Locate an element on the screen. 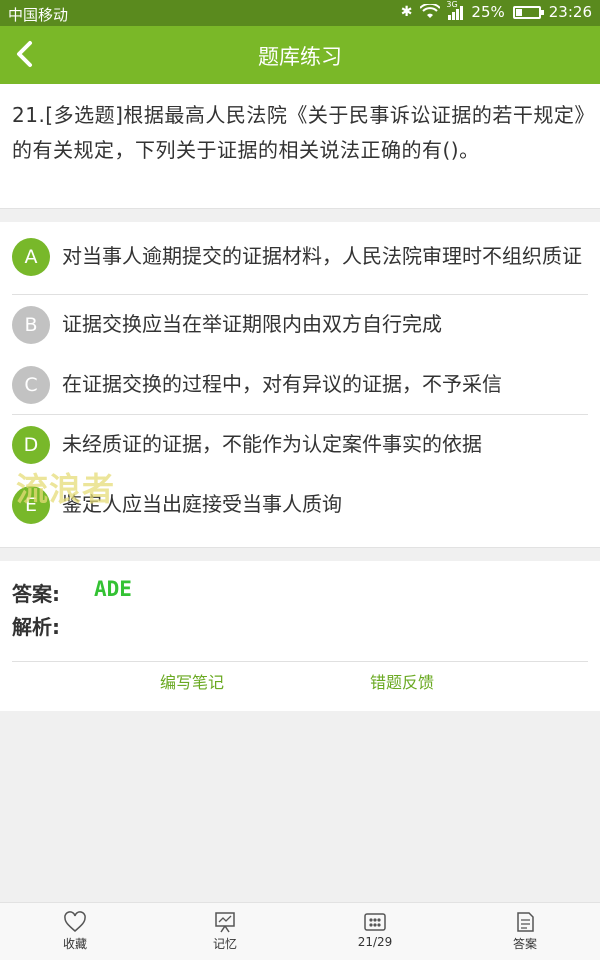  option-d: D 未经质证的证据，不能作为认定案件事实的依据 is located at coordinates (300, 445).